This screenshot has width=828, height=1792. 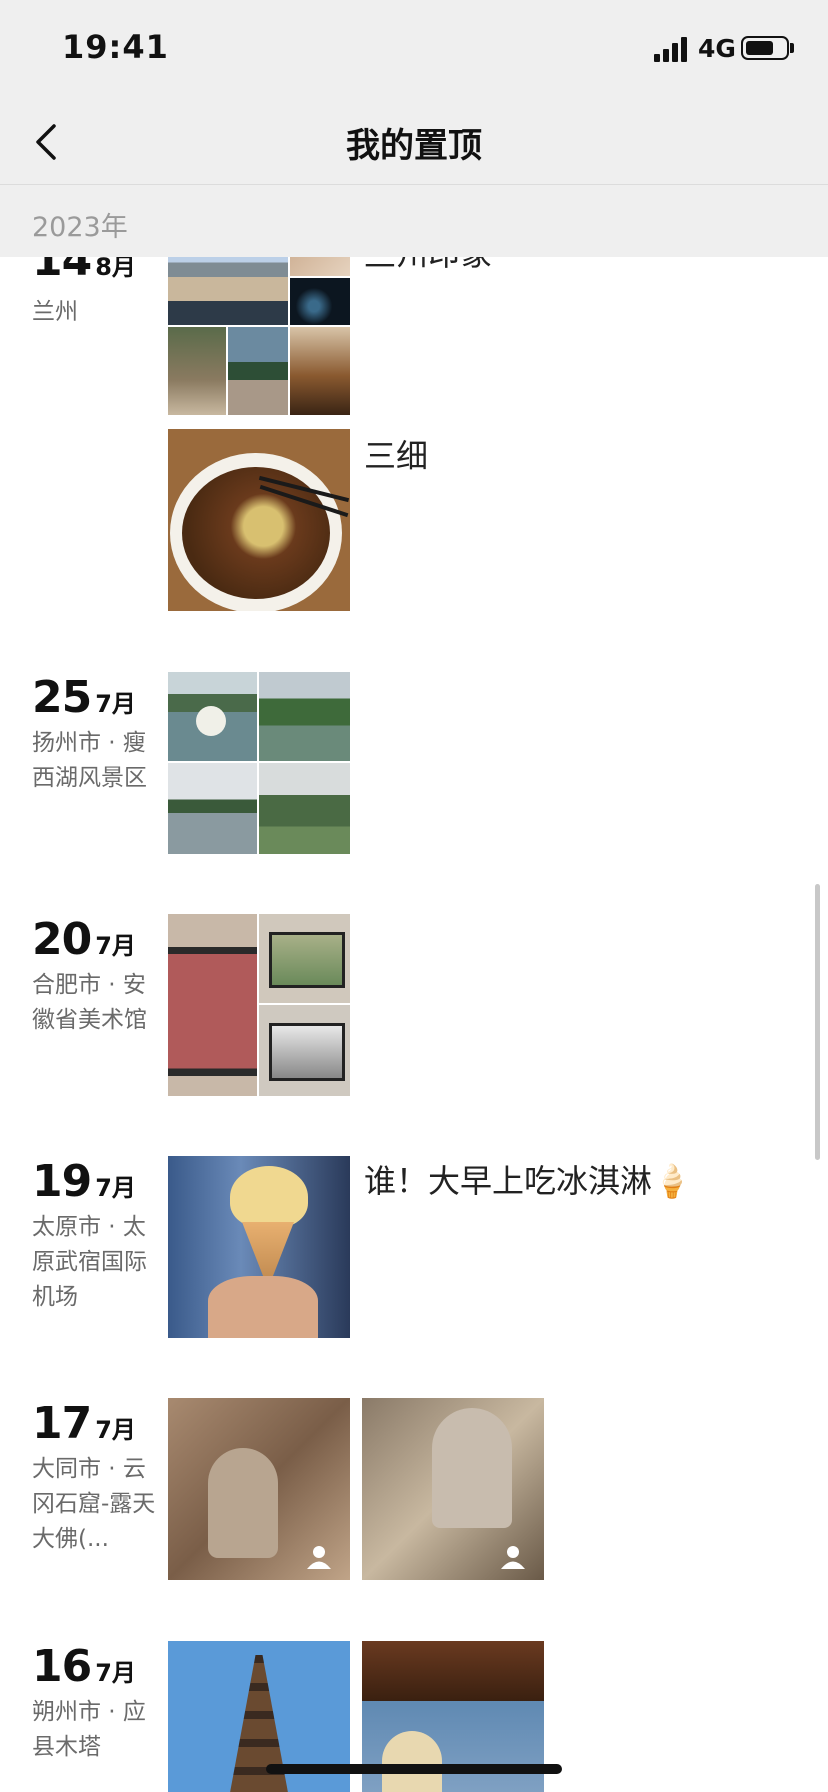 What do you see at coordinates (817, 1022) in the screenshot?
I see `scroll-indicator` at bounding box center [817, 1022].